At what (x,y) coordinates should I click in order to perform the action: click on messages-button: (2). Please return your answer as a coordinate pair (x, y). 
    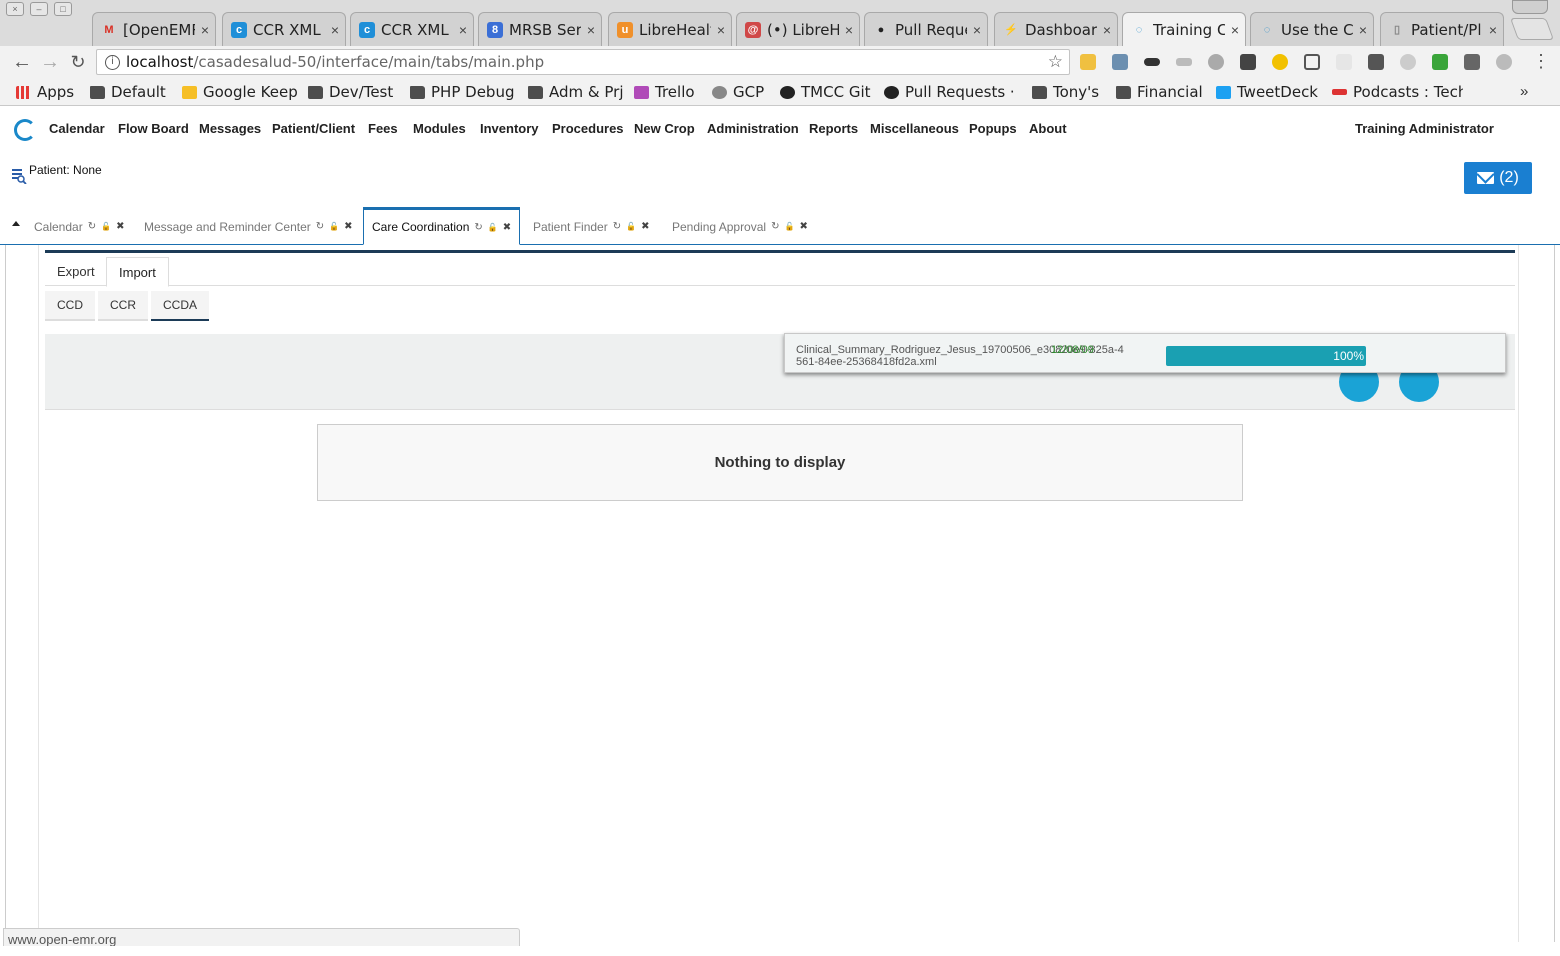
    Looking at the image, I should click on (1498, 178).